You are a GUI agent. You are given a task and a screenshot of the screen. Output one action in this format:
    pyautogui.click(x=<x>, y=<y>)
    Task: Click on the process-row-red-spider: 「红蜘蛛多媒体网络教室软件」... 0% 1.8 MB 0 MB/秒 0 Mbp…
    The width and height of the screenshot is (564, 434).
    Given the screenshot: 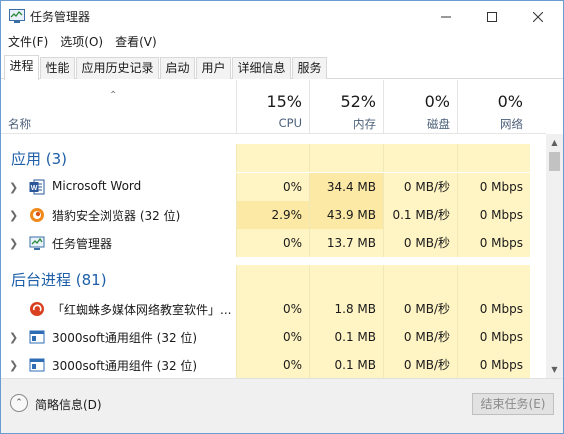 What is the action you would take?
    pyautogui.click(x=273, y=309)
    